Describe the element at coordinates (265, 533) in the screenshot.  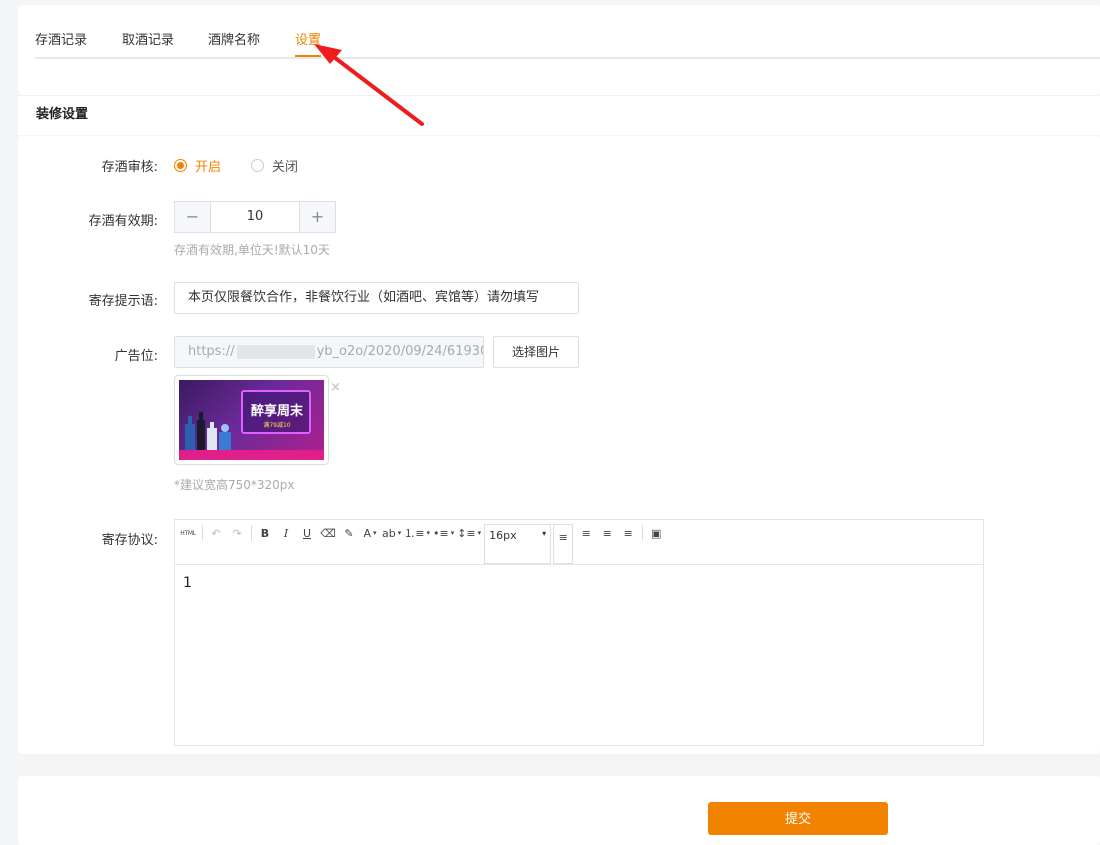
I see `bold-icon: B` at that location.